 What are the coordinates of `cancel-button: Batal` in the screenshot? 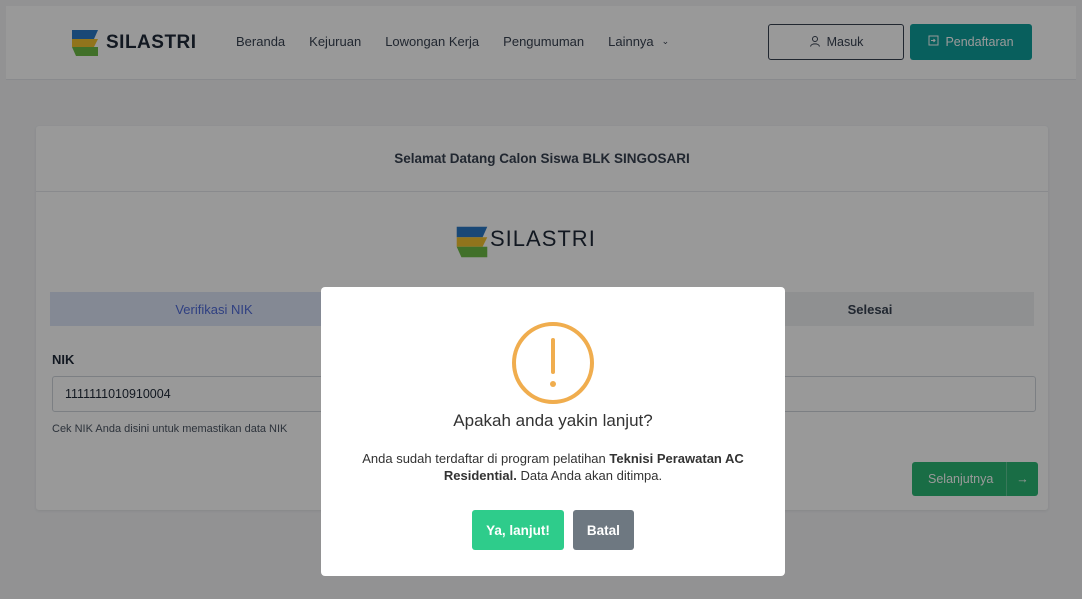 It's located at (603, 530).